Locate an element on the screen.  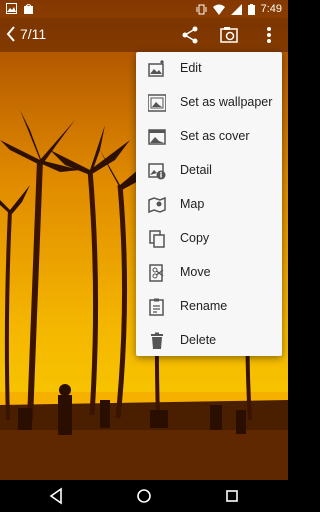
move-icon is located at coordinates (156, 273).